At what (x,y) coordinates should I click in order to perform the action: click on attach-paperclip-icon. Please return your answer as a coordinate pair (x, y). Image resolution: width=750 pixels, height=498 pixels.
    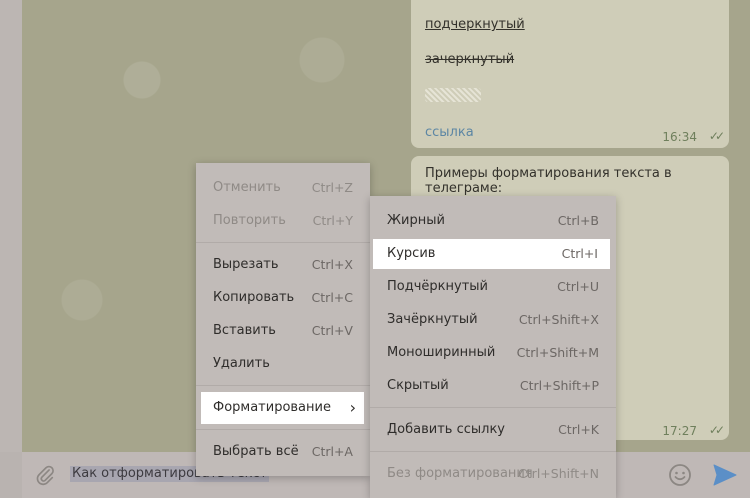
    Looking at the image, I should click on (45, 477).